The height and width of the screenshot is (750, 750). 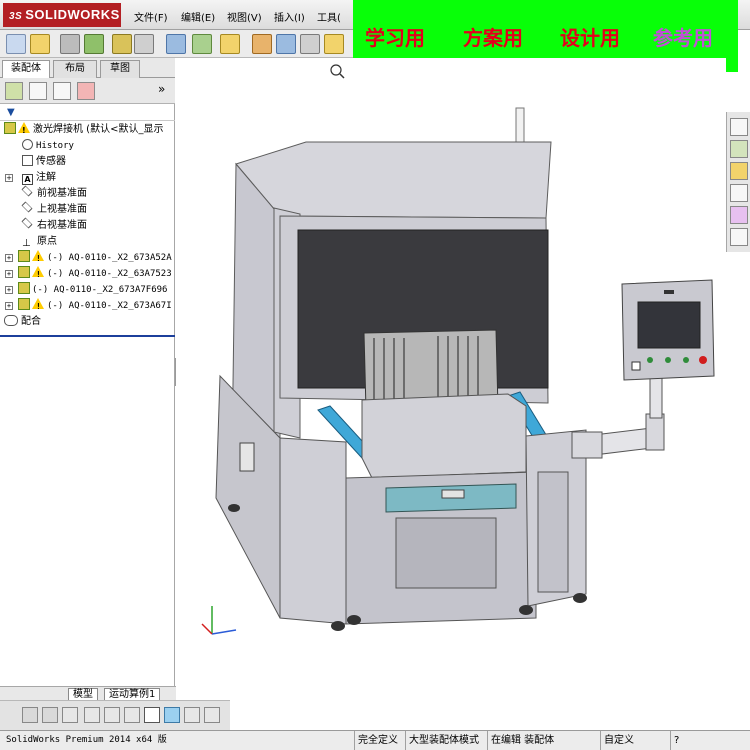 I want to click on hide-show-icon, so click(x=92, y=715).